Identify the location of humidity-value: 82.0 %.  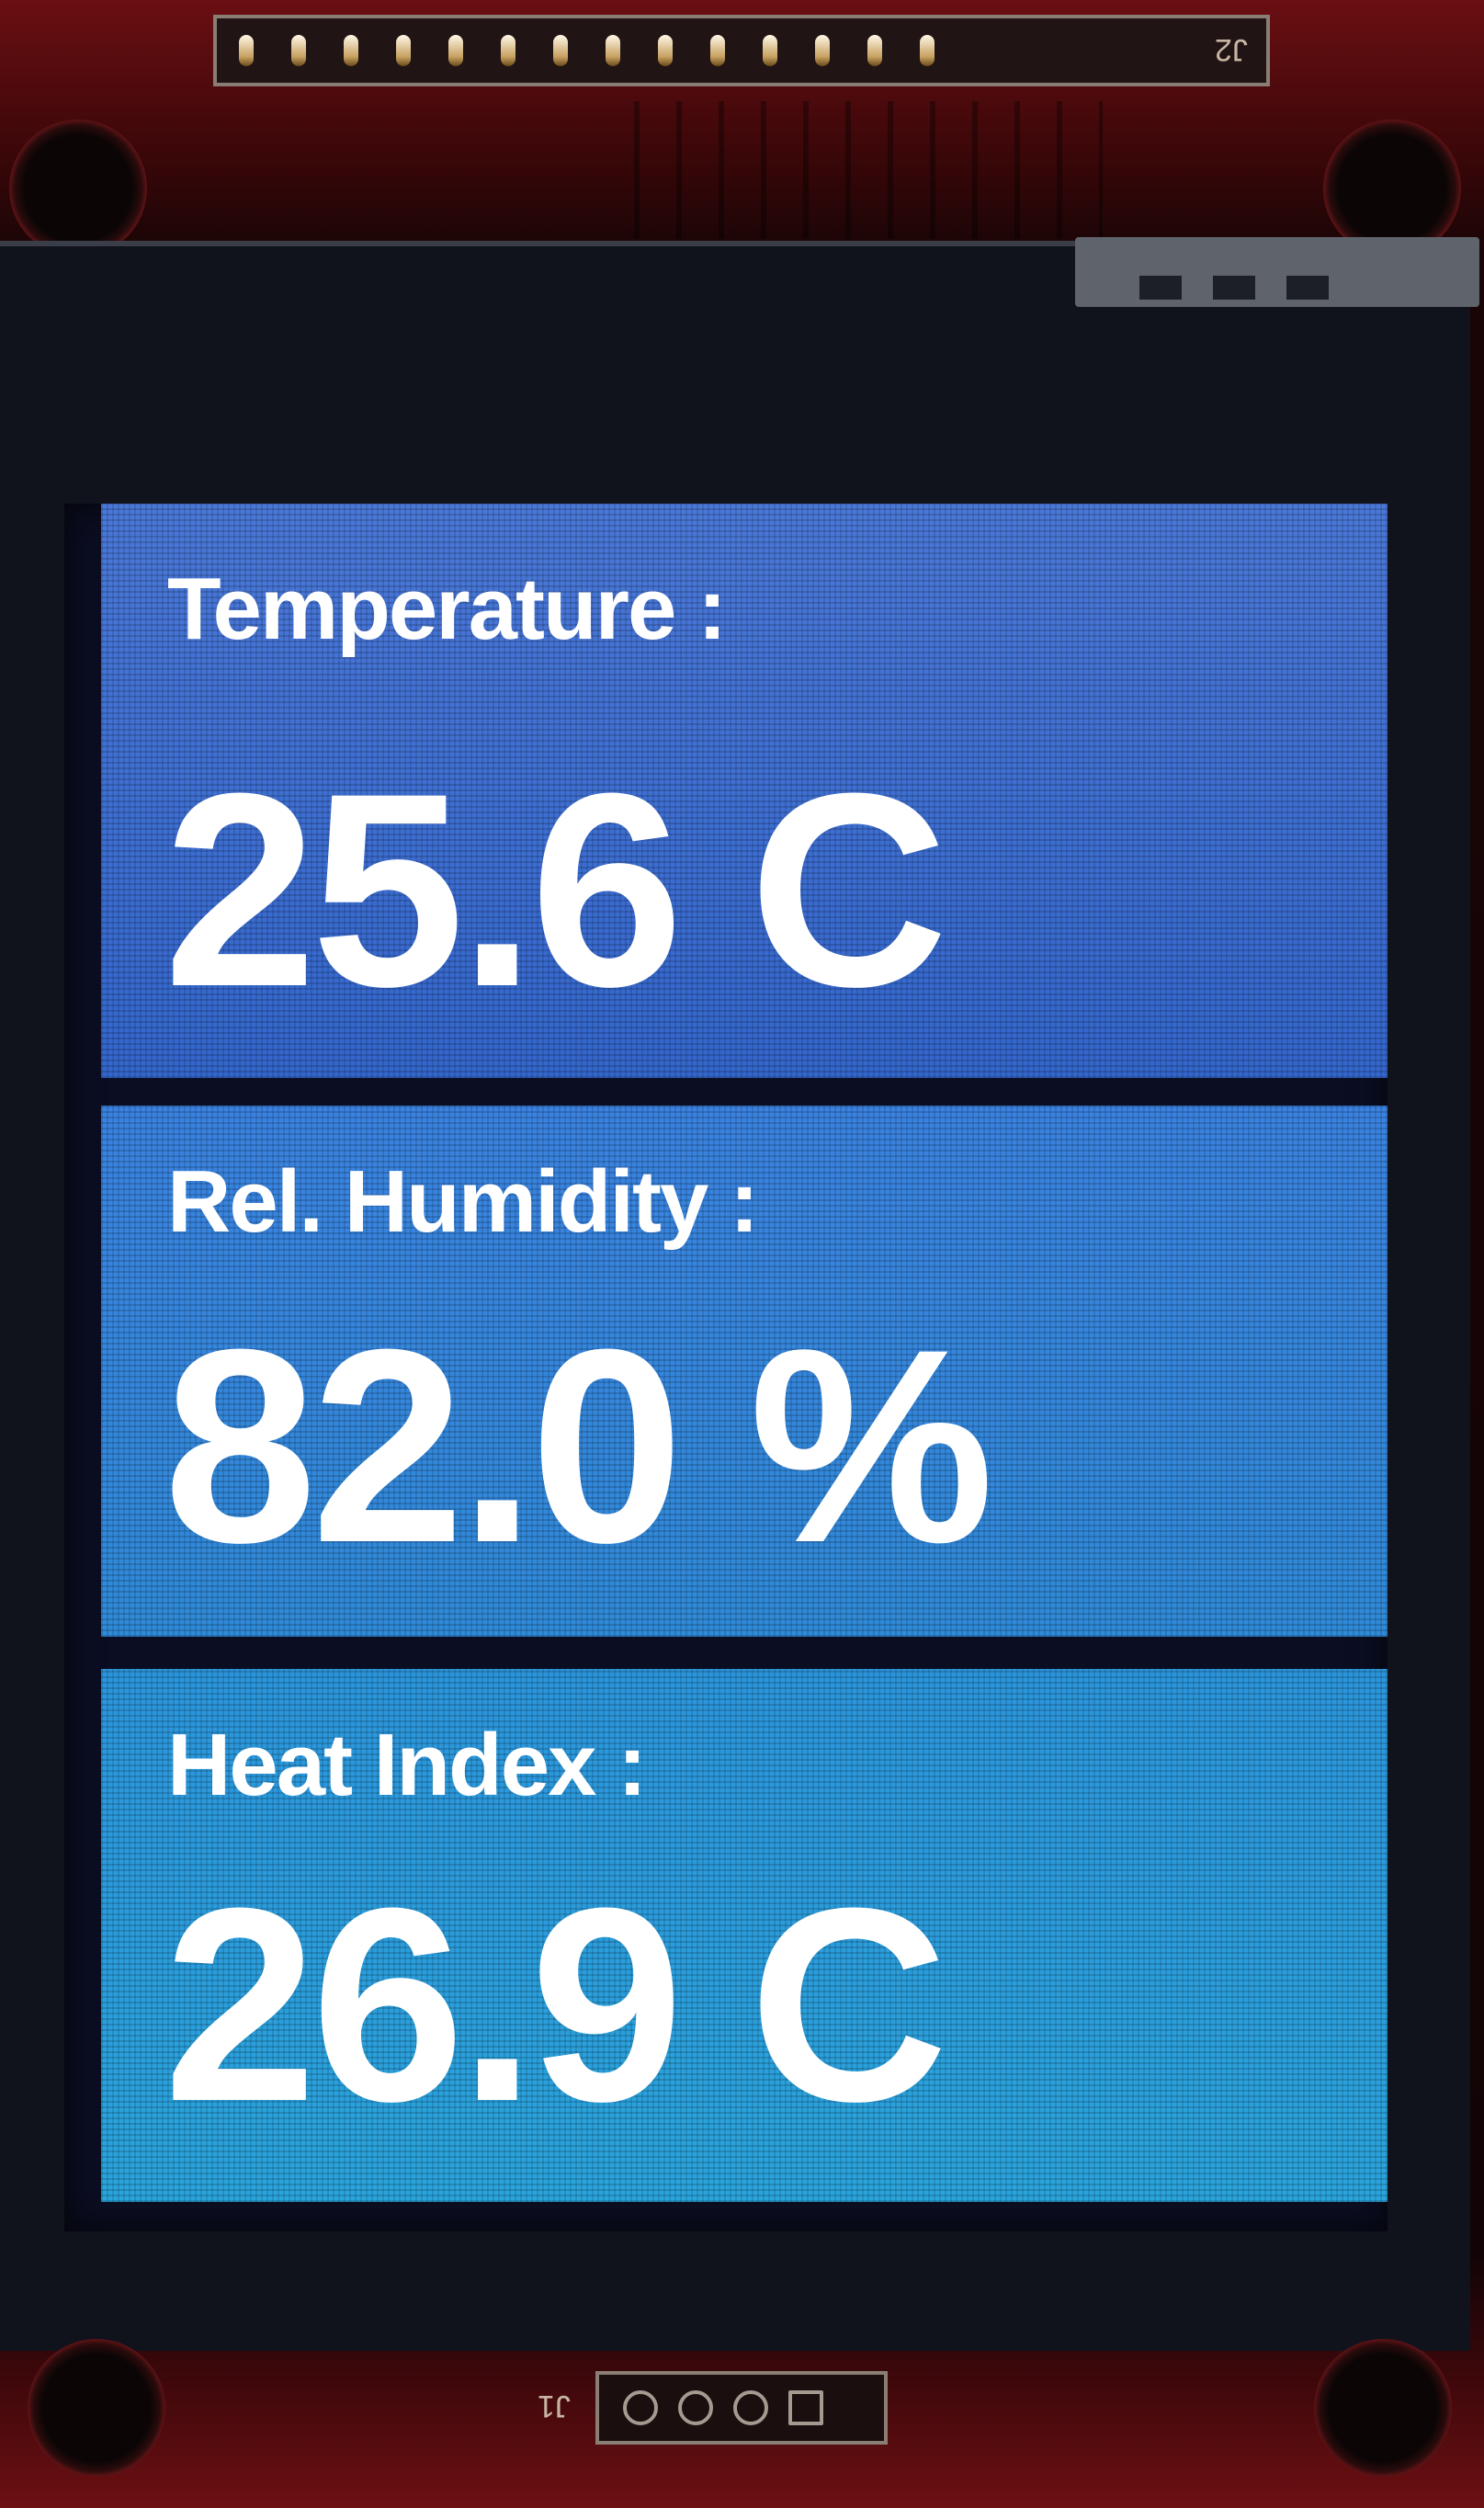
(579, 1446).